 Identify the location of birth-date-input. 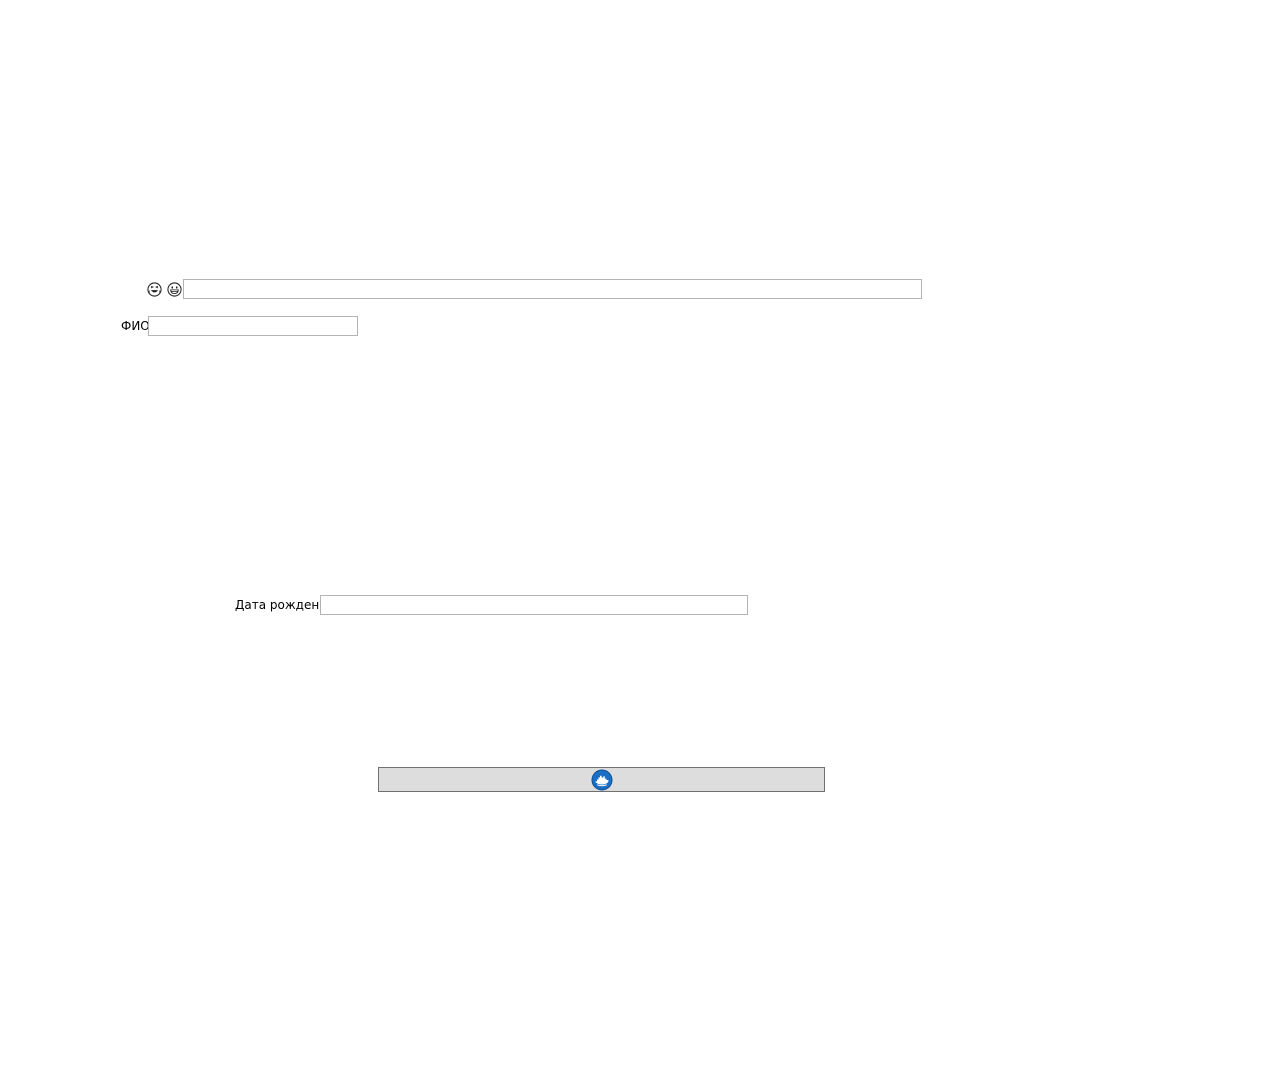
(534, 605).